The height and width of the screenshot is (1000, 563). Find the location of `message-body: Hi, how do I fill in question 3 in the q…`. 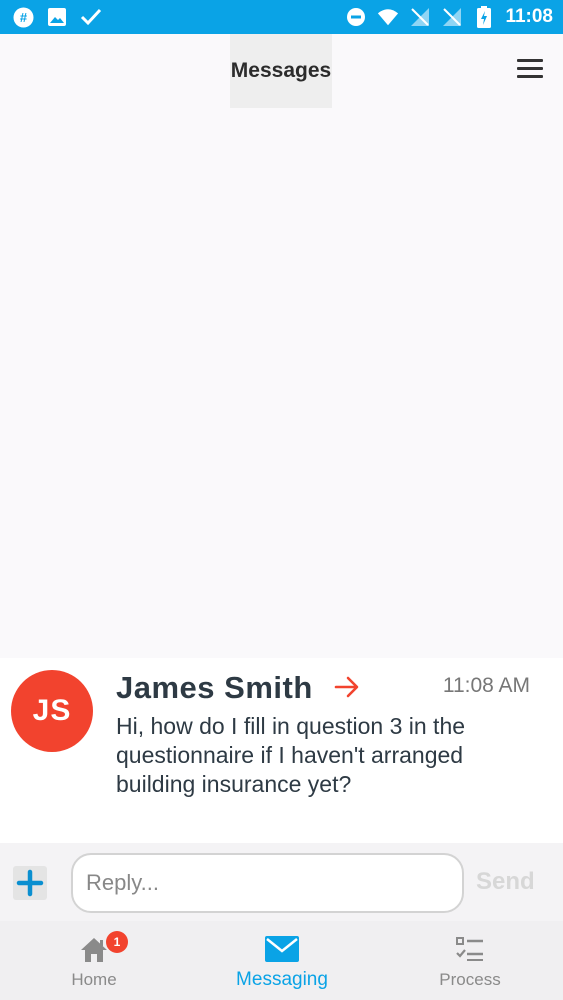

message-body: Hi, how do I fill in question 3 in the q… is located at coordinates (291, 755).